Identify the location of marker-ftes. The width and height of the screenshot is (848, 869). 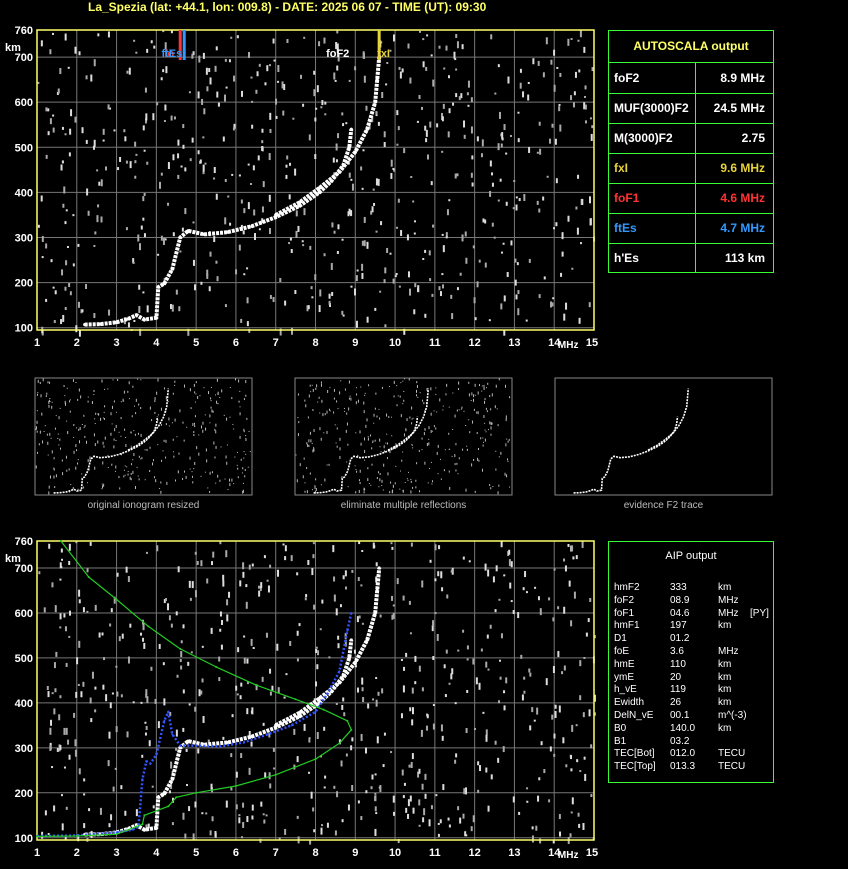
(184, 45).